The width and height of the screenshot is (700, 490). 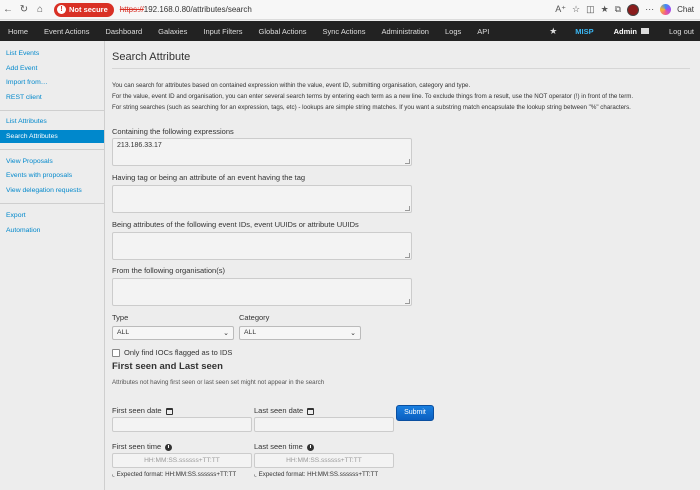 I want to click on nav-logs: Logs, so click(x=453, y=31).